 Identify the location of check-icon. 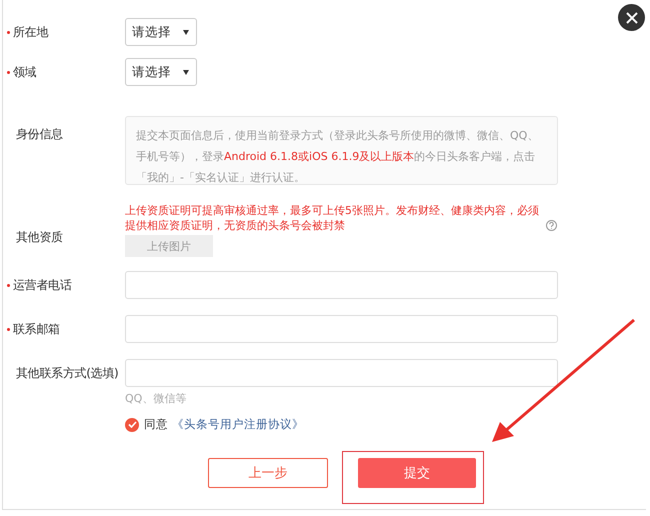
(132, 424).